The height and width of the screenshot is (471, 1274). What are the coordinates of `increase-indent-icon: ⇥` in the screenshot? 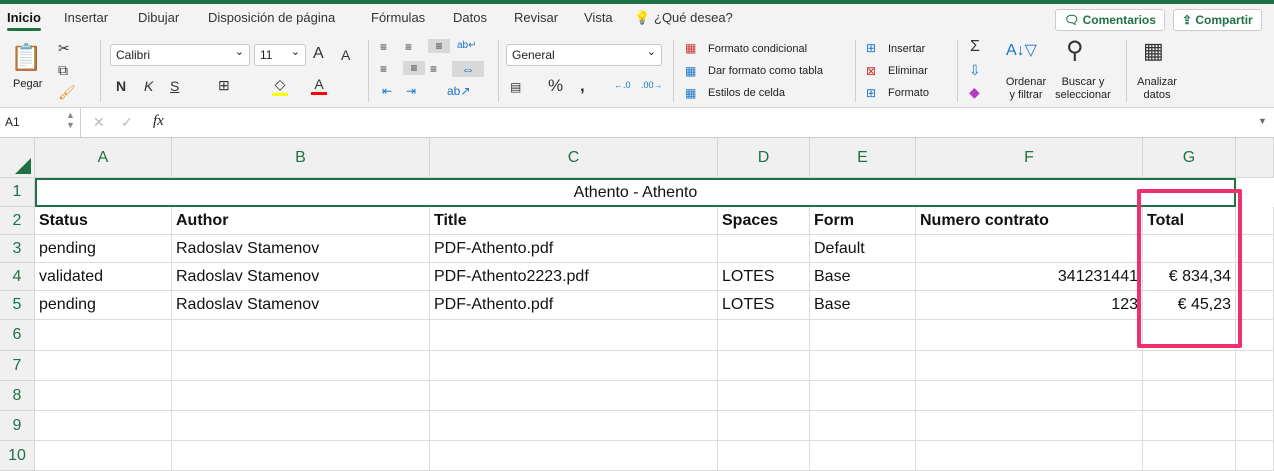 It's located at (411, 91).